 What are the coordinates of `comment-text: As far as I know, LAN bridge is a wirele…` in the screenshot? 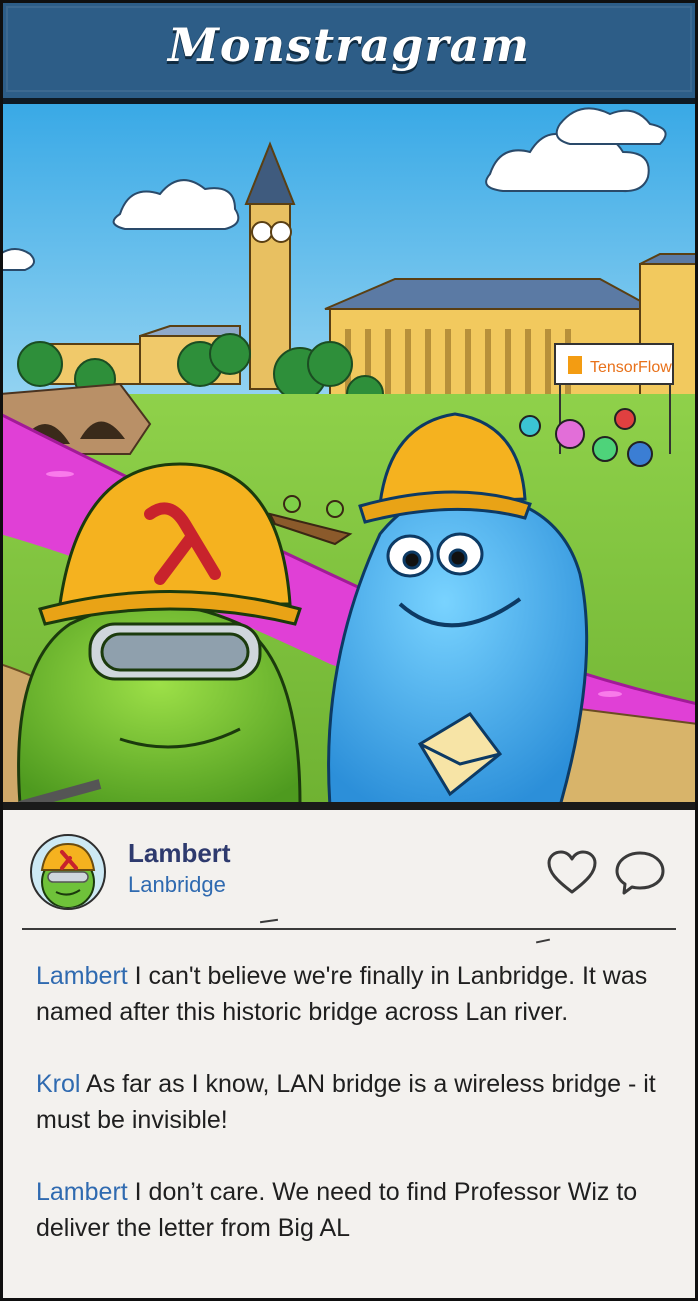 It's located at (346, 1102).